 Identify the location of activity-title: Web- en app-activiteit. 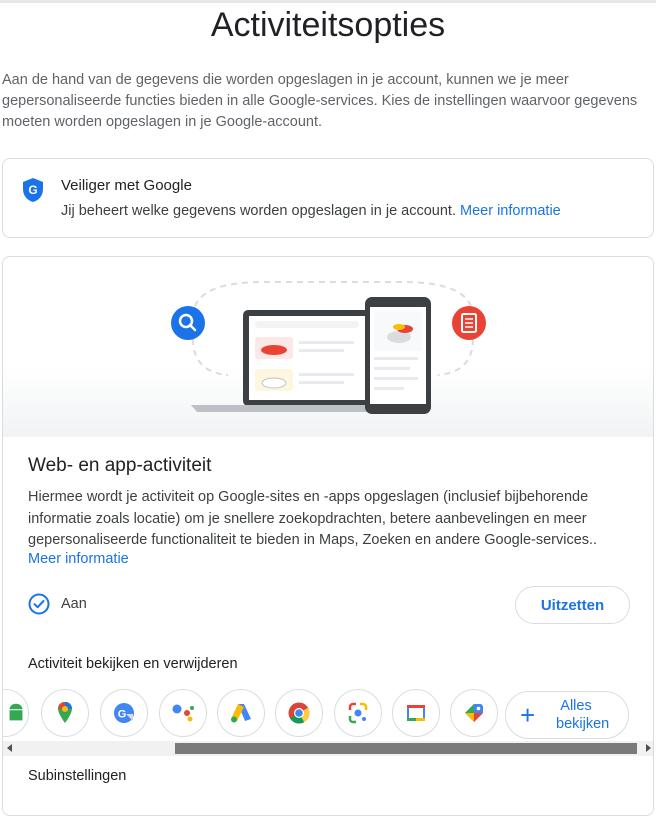
(120, 465).